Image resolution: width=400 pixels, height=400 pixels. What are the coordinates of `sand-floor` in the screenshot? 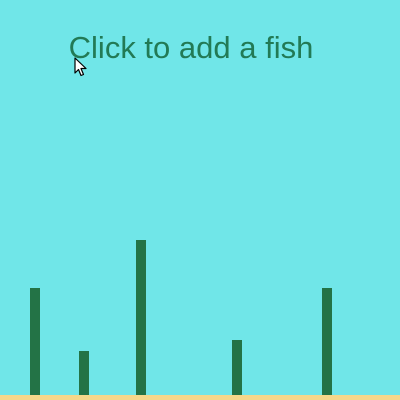 It's located at (200, 397).